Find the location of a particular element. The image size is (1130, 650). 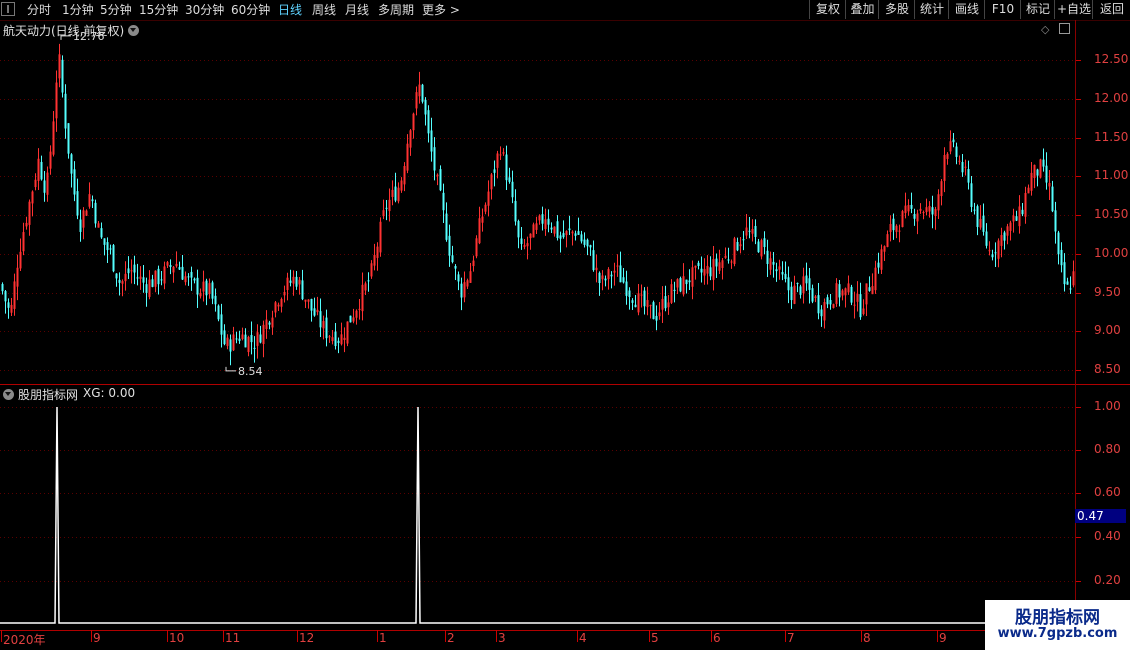

period-tab-minute: 分时 is located at coordinates (39, 10).